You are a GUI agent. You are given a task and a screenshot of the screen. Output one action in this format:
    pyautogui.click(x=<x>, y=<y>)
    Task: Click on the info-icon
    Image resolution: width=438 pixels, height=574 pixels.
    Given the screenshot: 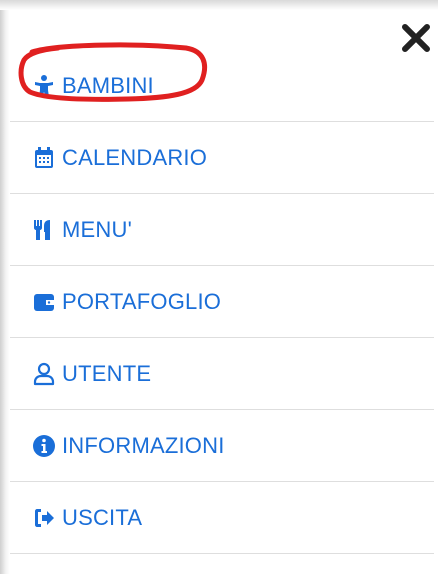 What is the action you would take?
    pyautogui.click(x=44, y=446)
    